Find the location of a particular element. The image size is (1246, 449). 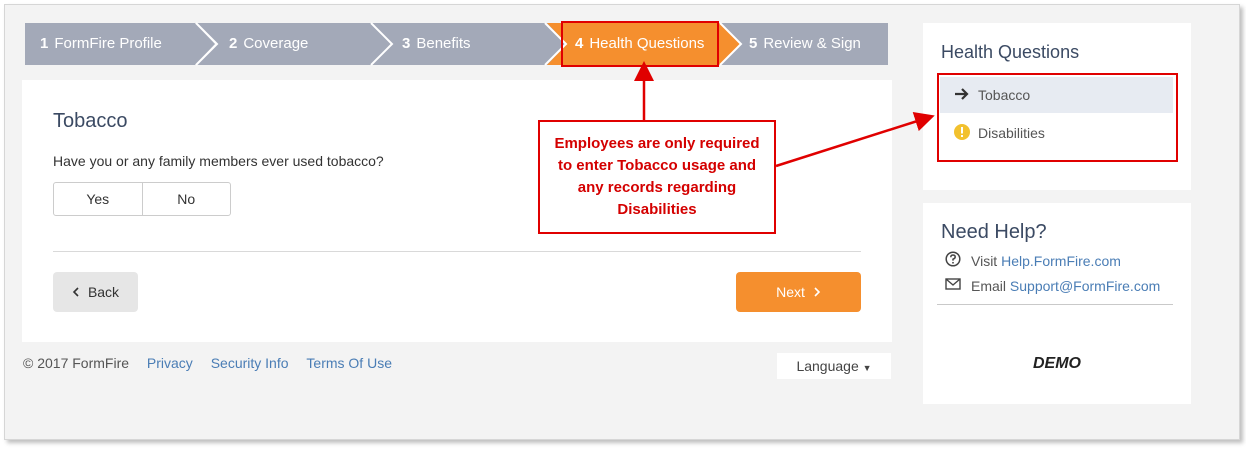

sidebar-title: Health Questions is located at coordinates (1010, 52).